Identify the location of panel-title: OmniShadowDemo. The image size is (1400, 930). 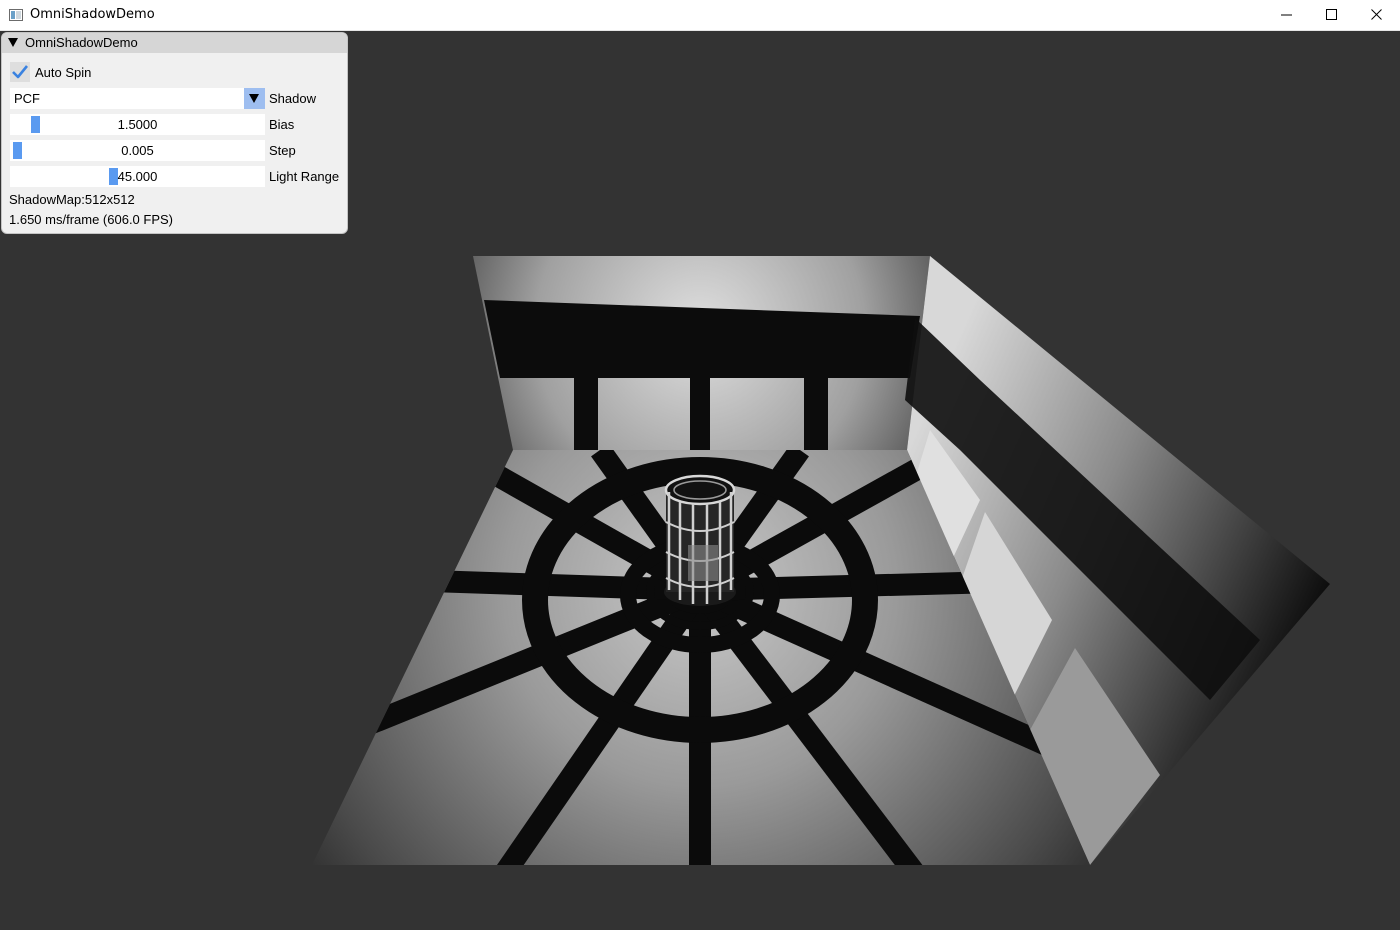
(81, 42).